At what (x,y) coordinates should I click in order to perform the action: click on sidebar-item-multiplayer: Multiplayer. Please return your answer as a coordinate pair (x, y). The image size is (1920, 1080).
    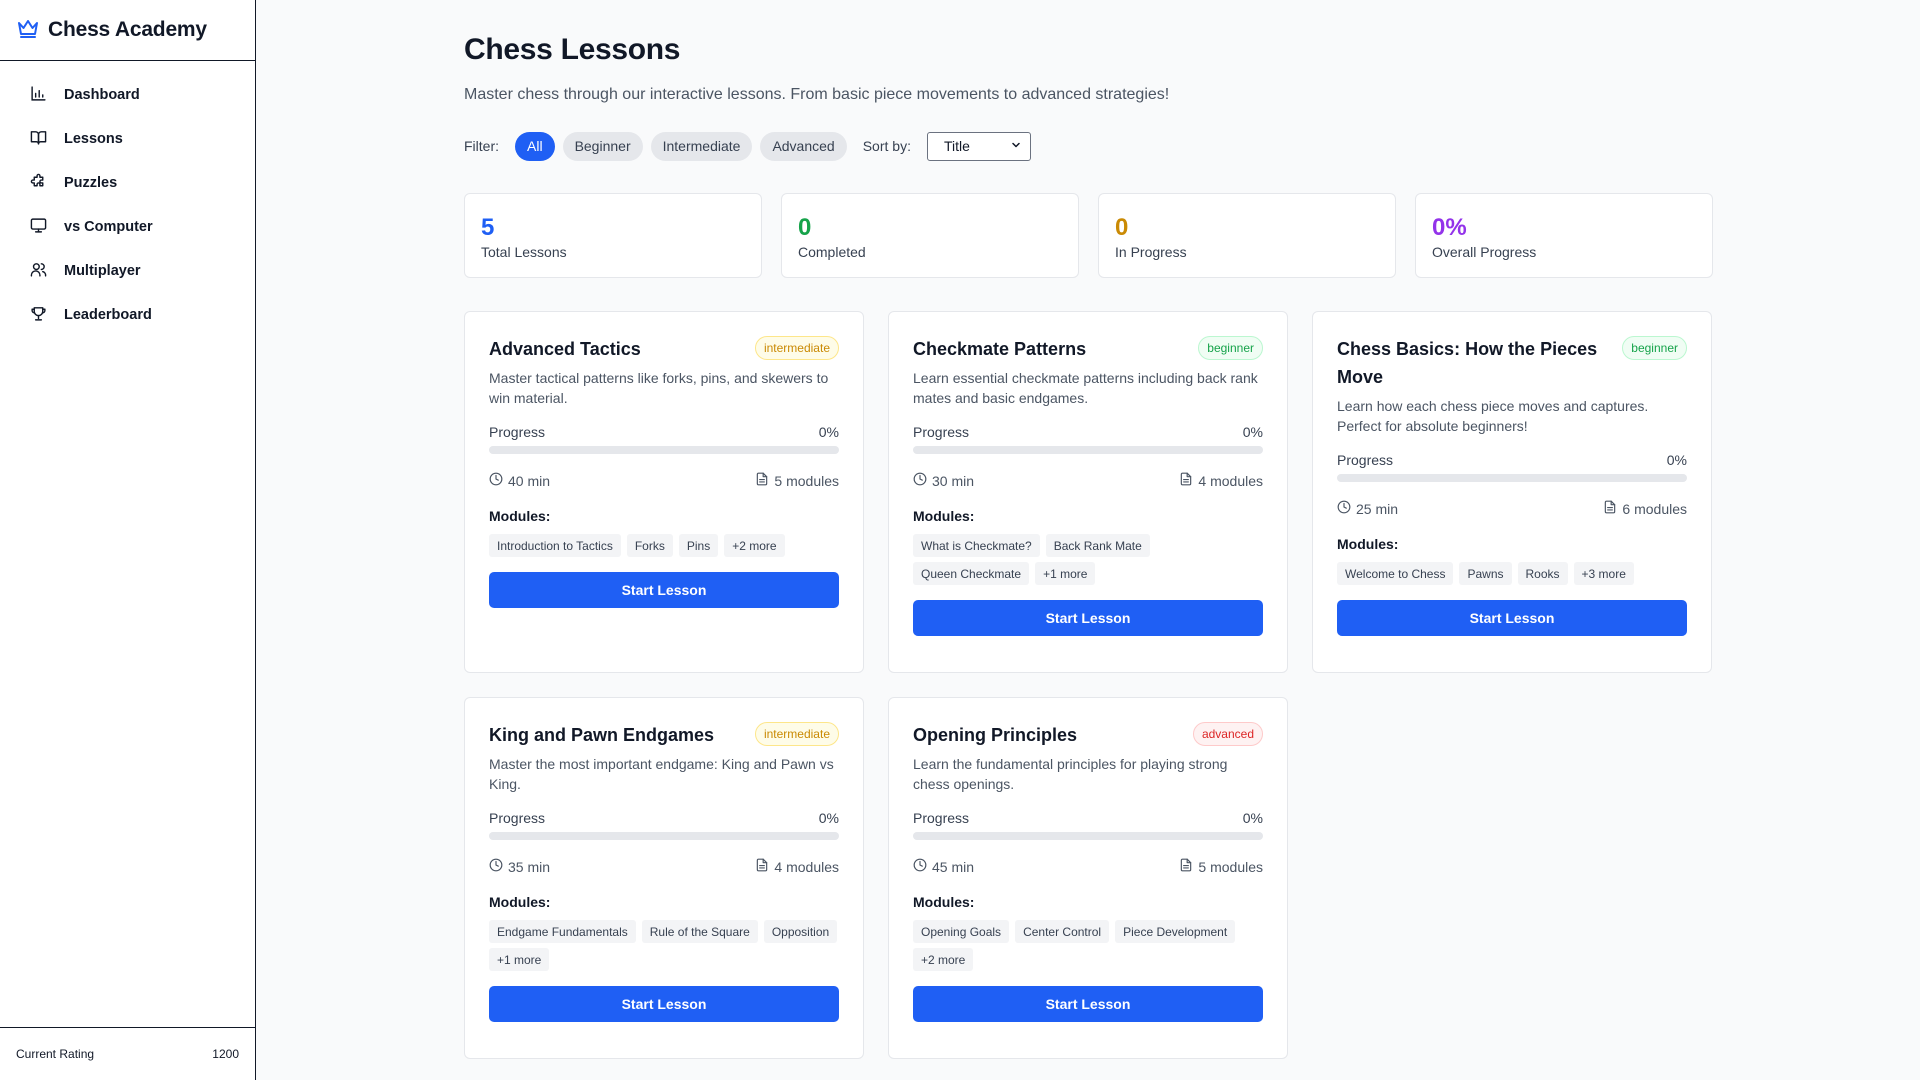
    Looking at the image, I should click on (127, 271).